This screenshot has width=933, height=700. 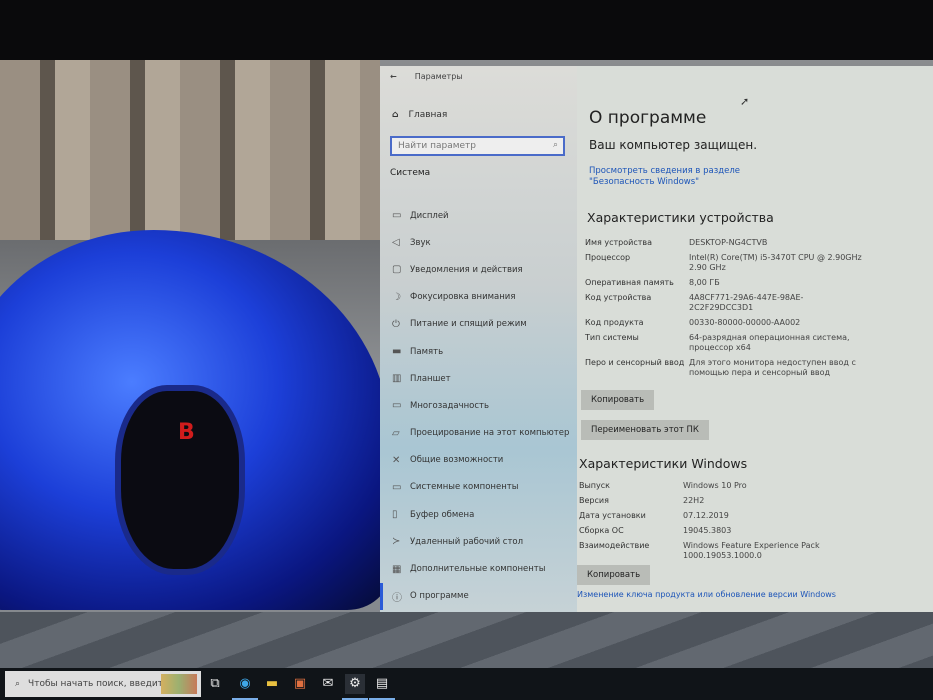 What do you see at coordinates (397, 270) in the screenshot?
I see `notification-icon: ▢` at bounding box center [397, 270].